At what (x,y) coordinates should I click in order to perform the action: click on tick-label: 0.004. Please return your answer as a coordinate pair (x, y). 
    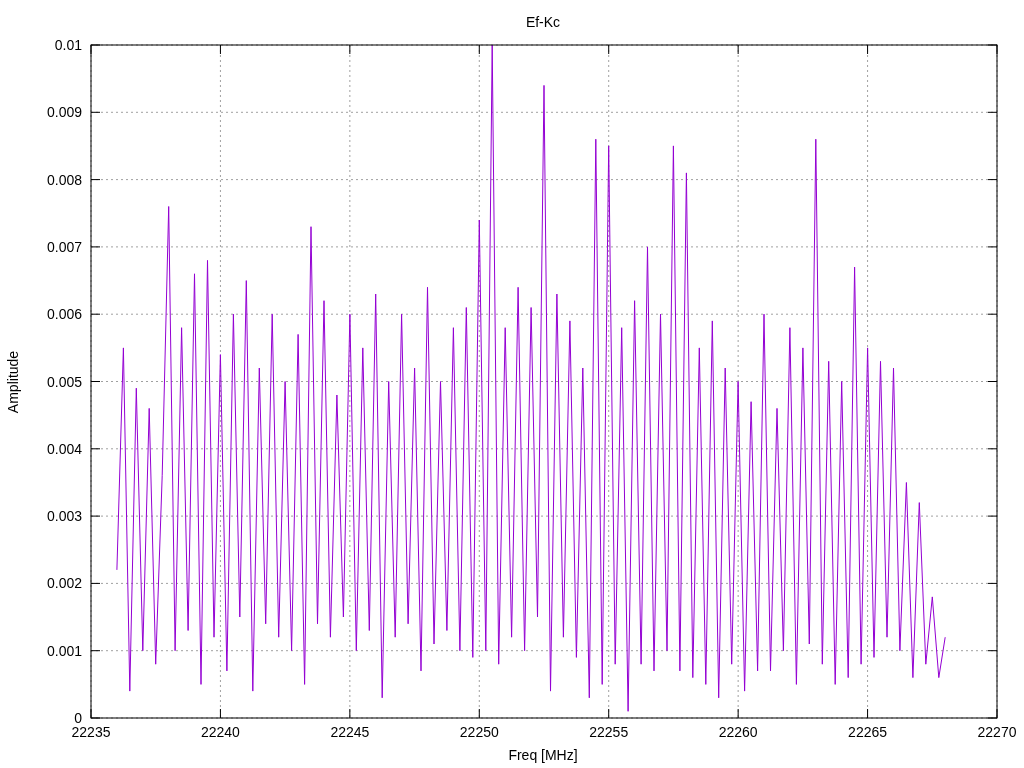
    Looking at the image, I should click on (64, 448).